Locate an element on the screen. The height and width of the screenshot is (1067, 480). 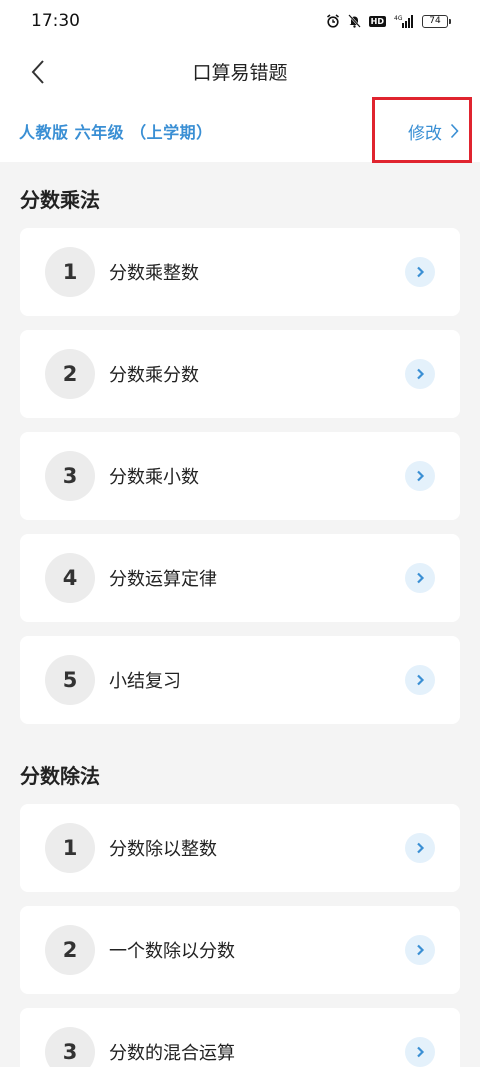
item-label: 小结复习 is located at coordinates (145, 681).